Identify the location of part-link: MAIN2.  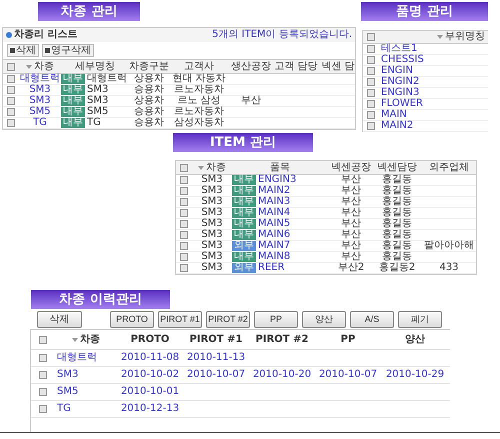
(434, 126).